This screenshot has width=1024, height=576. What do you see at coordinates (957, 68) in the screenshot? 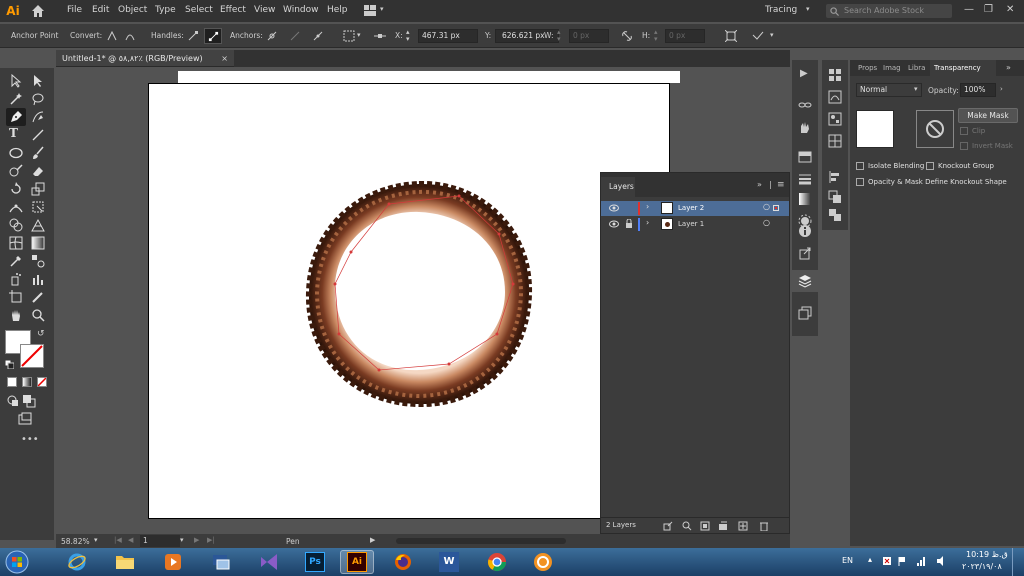
I see `tab-transparency: Transparency` at bounding box center [957, 68].